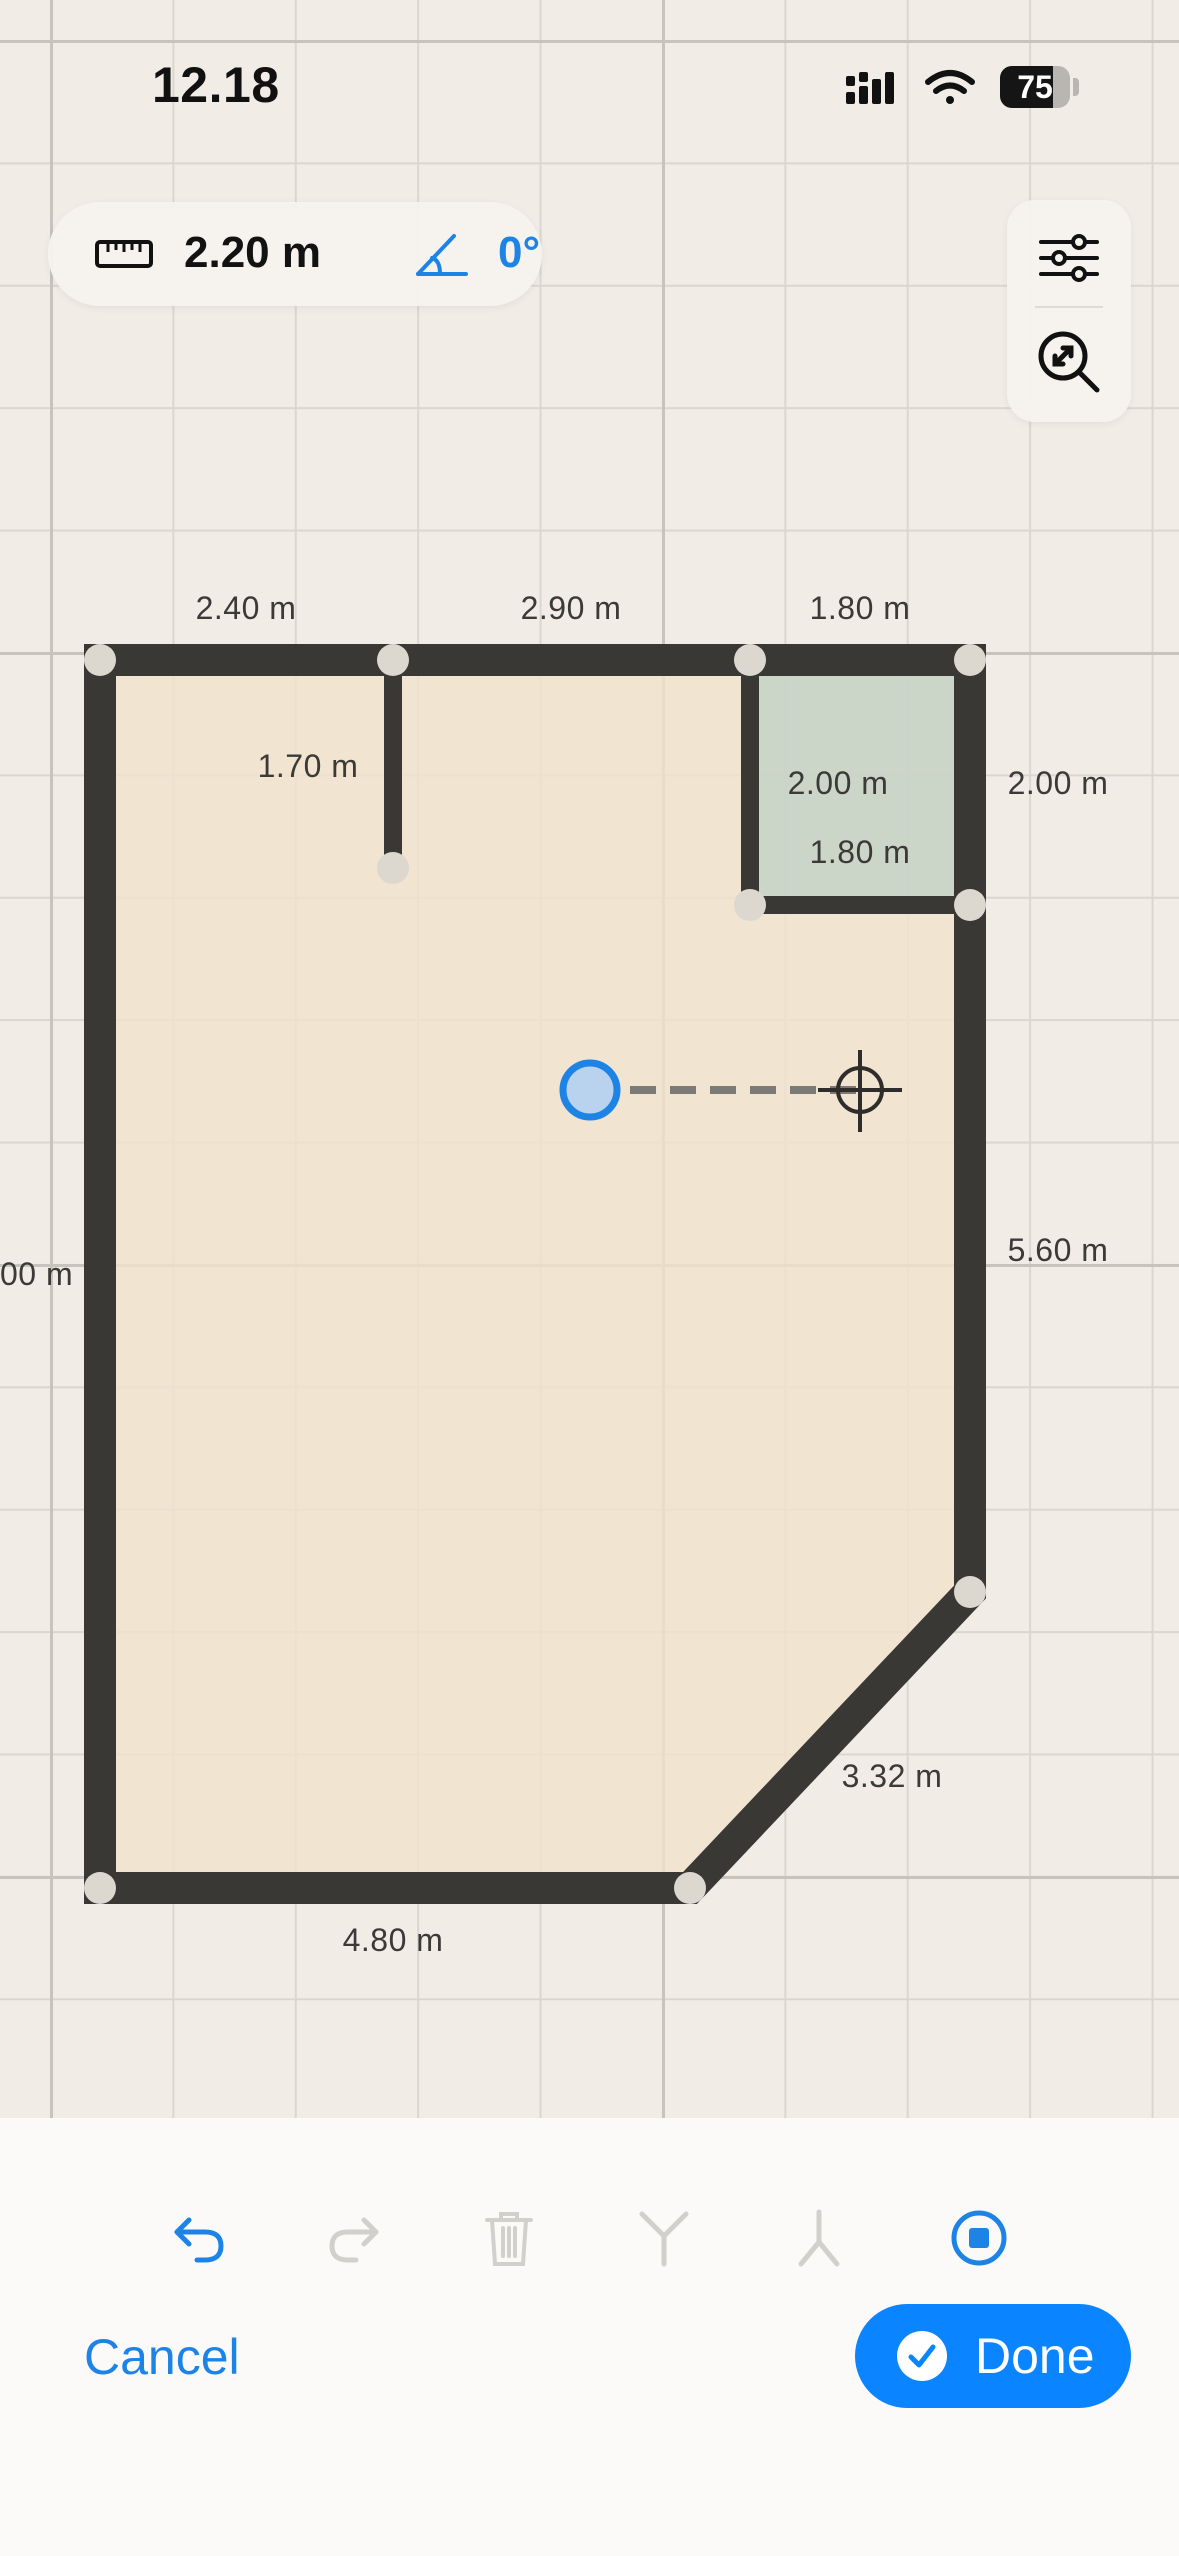  Describe the element at coordinates (1035, 2356) in the screenshot. I see `done-label: Done` at that location.